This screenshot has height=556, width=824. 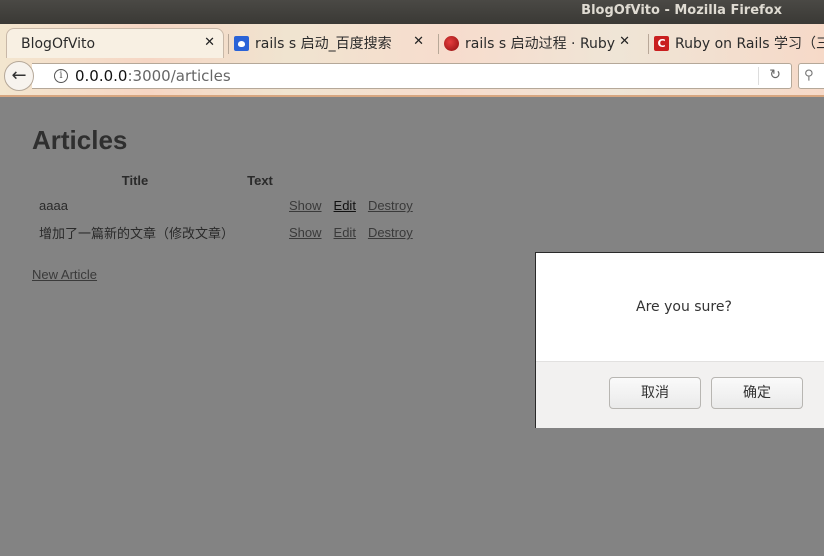 I want to click on window-title: BlogOfVito - Mozilla Firefox, so click(x=681, y=10).